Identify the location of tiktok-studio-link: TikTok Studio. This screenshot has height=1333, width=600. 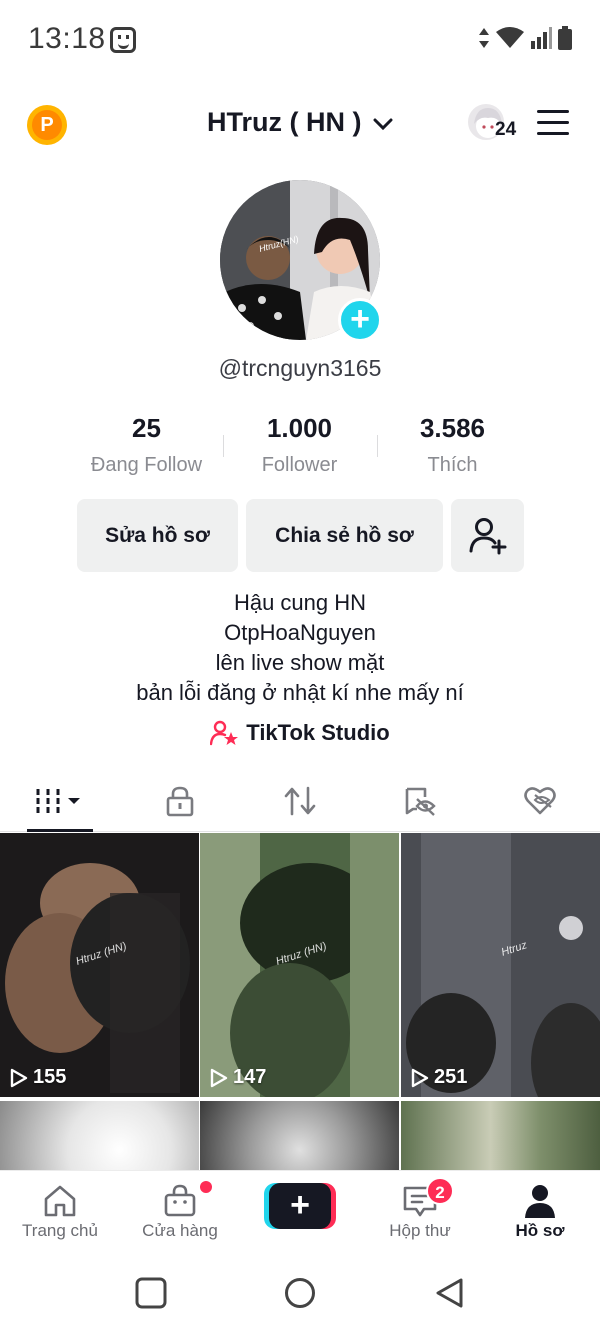
(300, 733).